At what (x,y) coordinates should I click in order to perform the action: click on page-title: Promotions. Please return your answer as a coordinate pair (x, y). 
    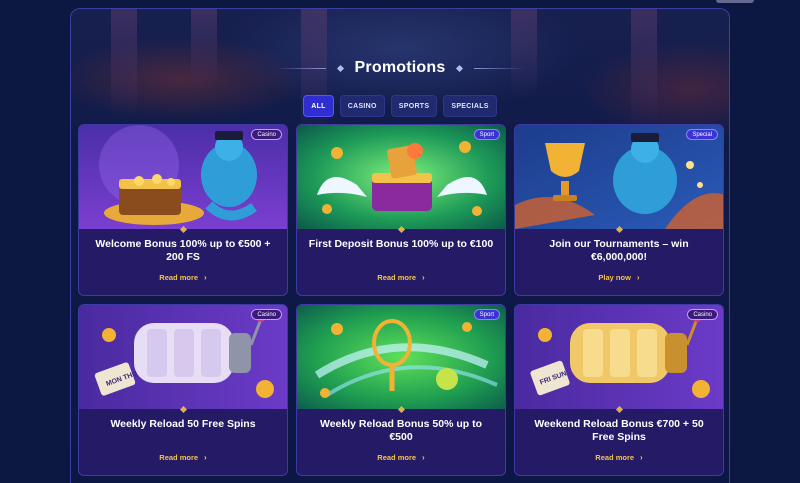
    Looking at the image, I should click on (400, 67).